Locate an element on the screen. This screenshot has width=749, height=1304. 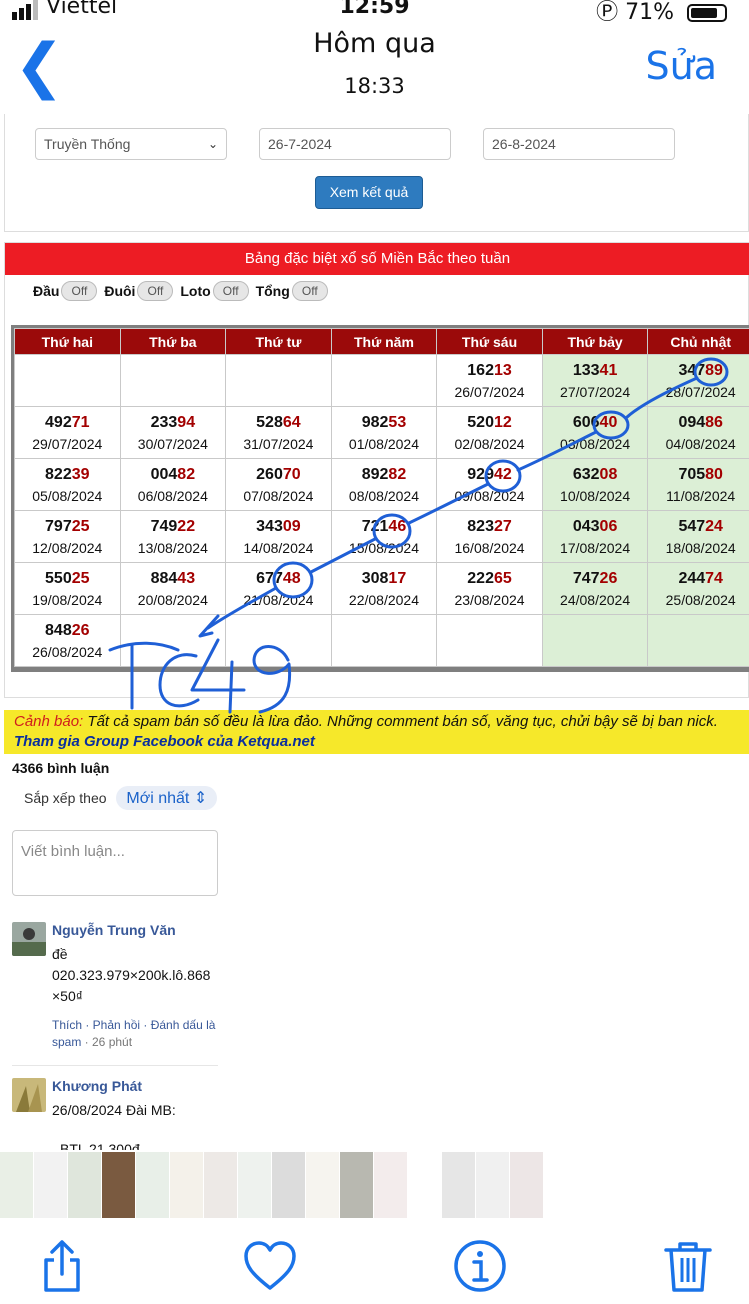
draw-date: 06/08/2024 is located at coordinates (172, 495).